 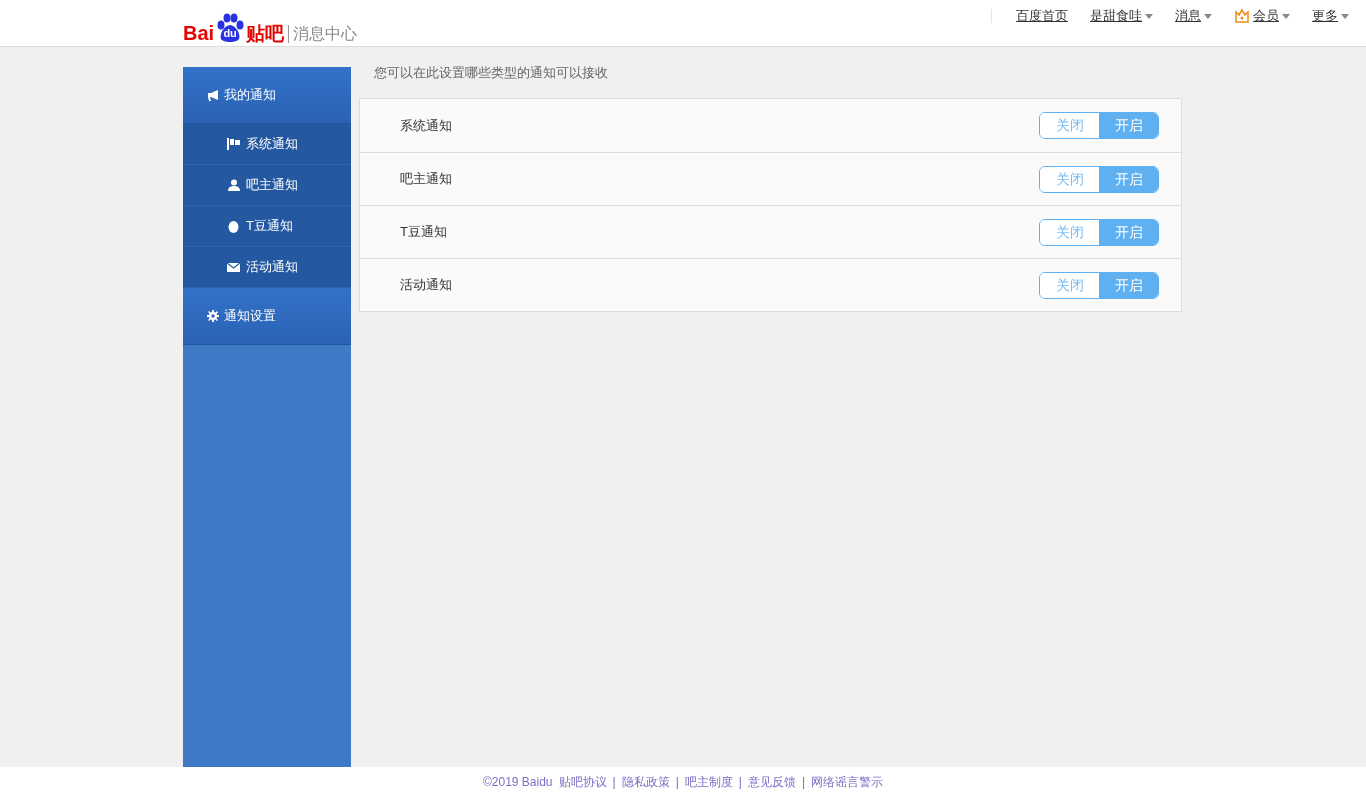 What do you see at coordinates (517, 782) in the screenshot?
I see `copyright-text: ©2019 Baidu` at bounding box center [517, 782].